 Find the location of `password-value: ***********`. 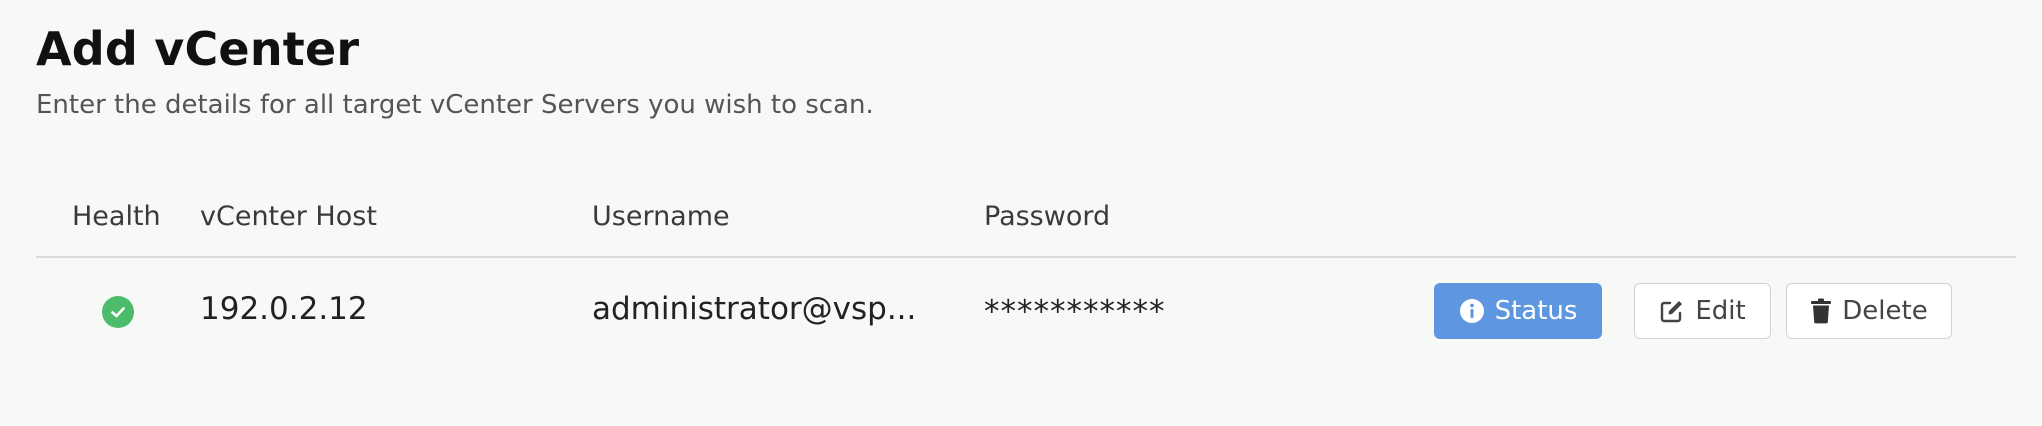

password-value: *********** is located at coordinates (1075, 312).